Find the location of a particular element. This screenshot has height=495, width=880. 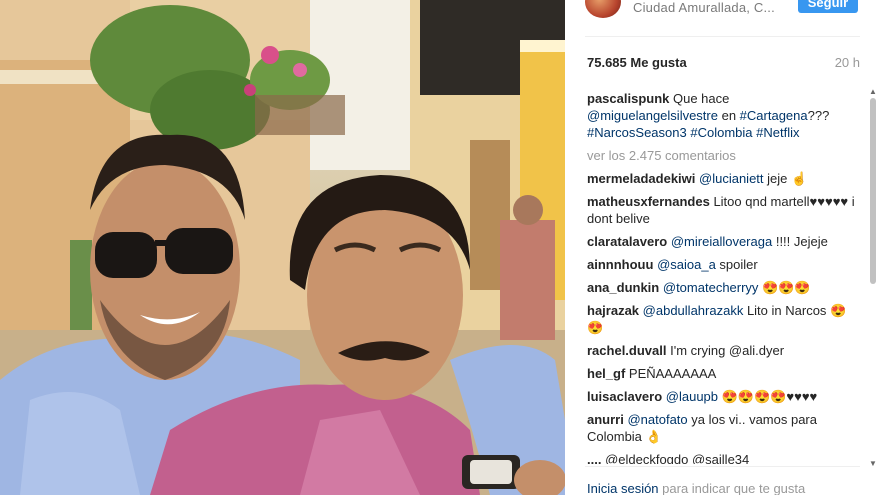

likes-count: 75.685 Me gusta is located at coordinates (637, 62).